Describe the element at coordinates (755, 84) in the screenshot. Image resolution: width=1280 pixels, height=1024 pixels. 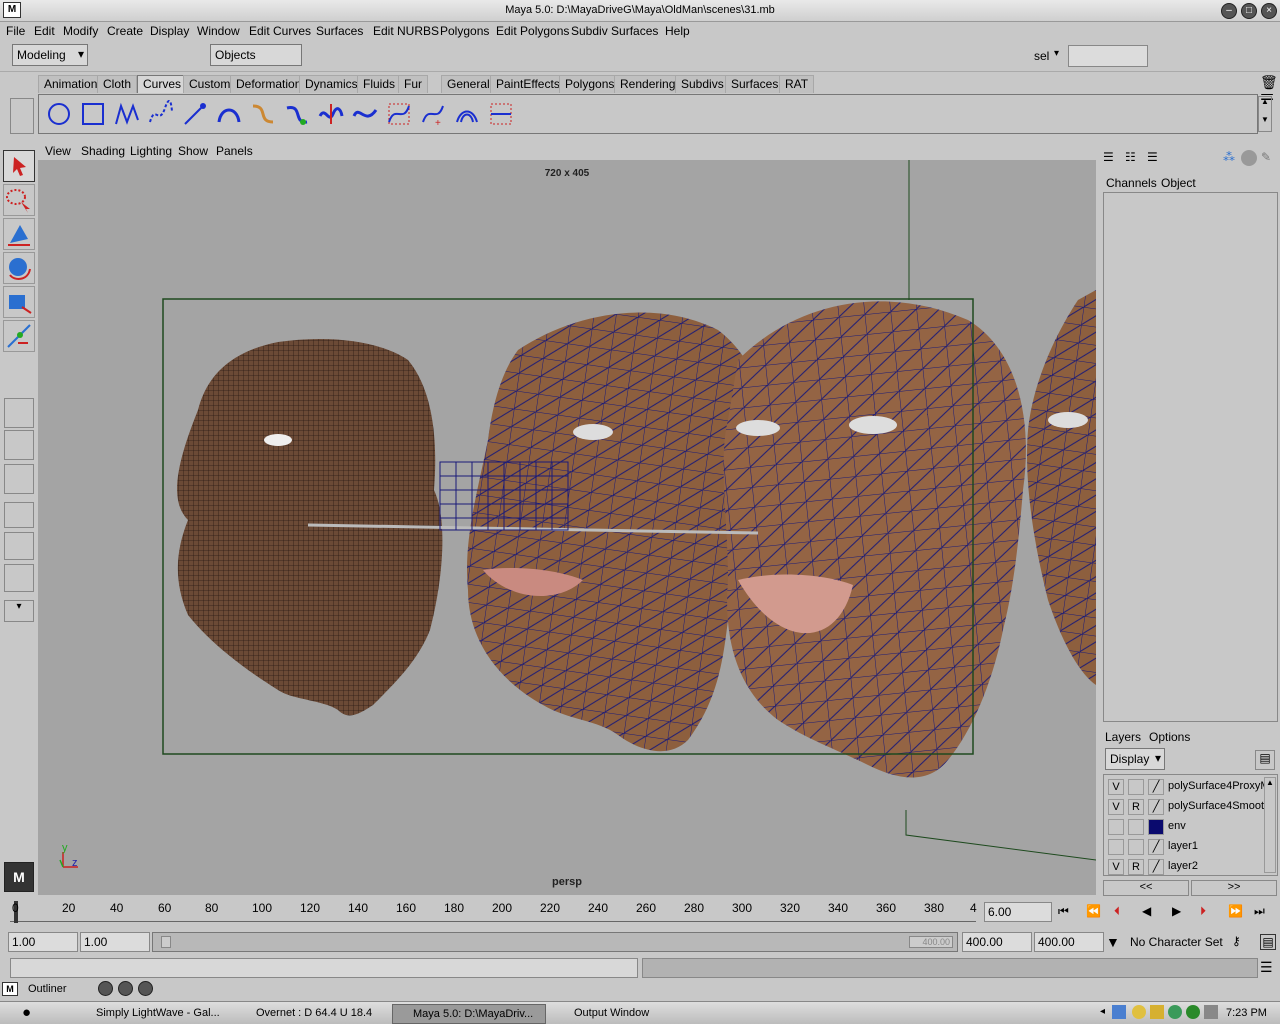
I see `shelf-tab-surfaces: Surfaces` at that location.